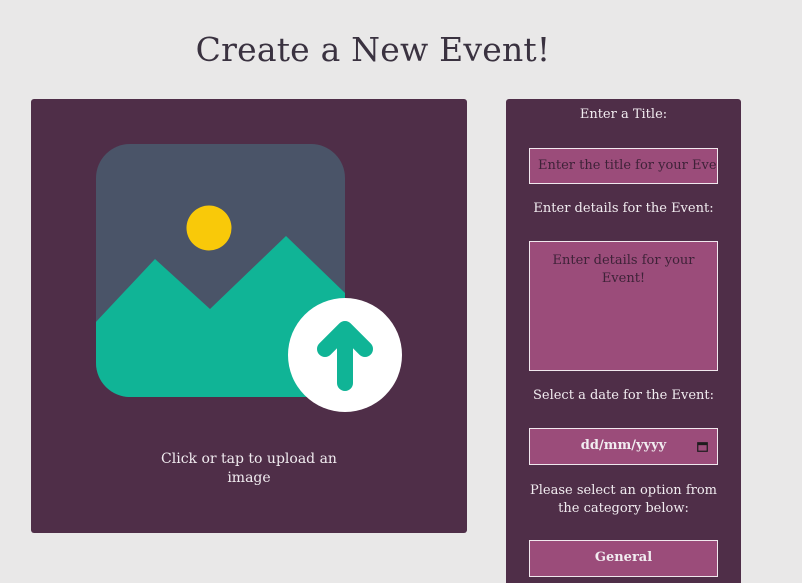 This screenshot has width=802, height=583. I want to click on upload-caption: Click or tap to upload an image, so click(249, 468).